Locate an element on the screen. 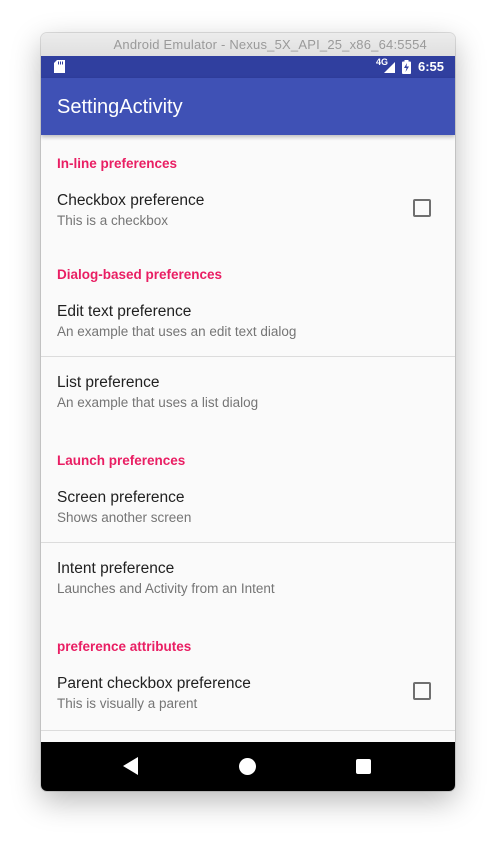 Image resolution: width=498 pixels, height=841 pixels. preference-summary: Launches and Activity from an Intent is located at coordinates (166, 588).